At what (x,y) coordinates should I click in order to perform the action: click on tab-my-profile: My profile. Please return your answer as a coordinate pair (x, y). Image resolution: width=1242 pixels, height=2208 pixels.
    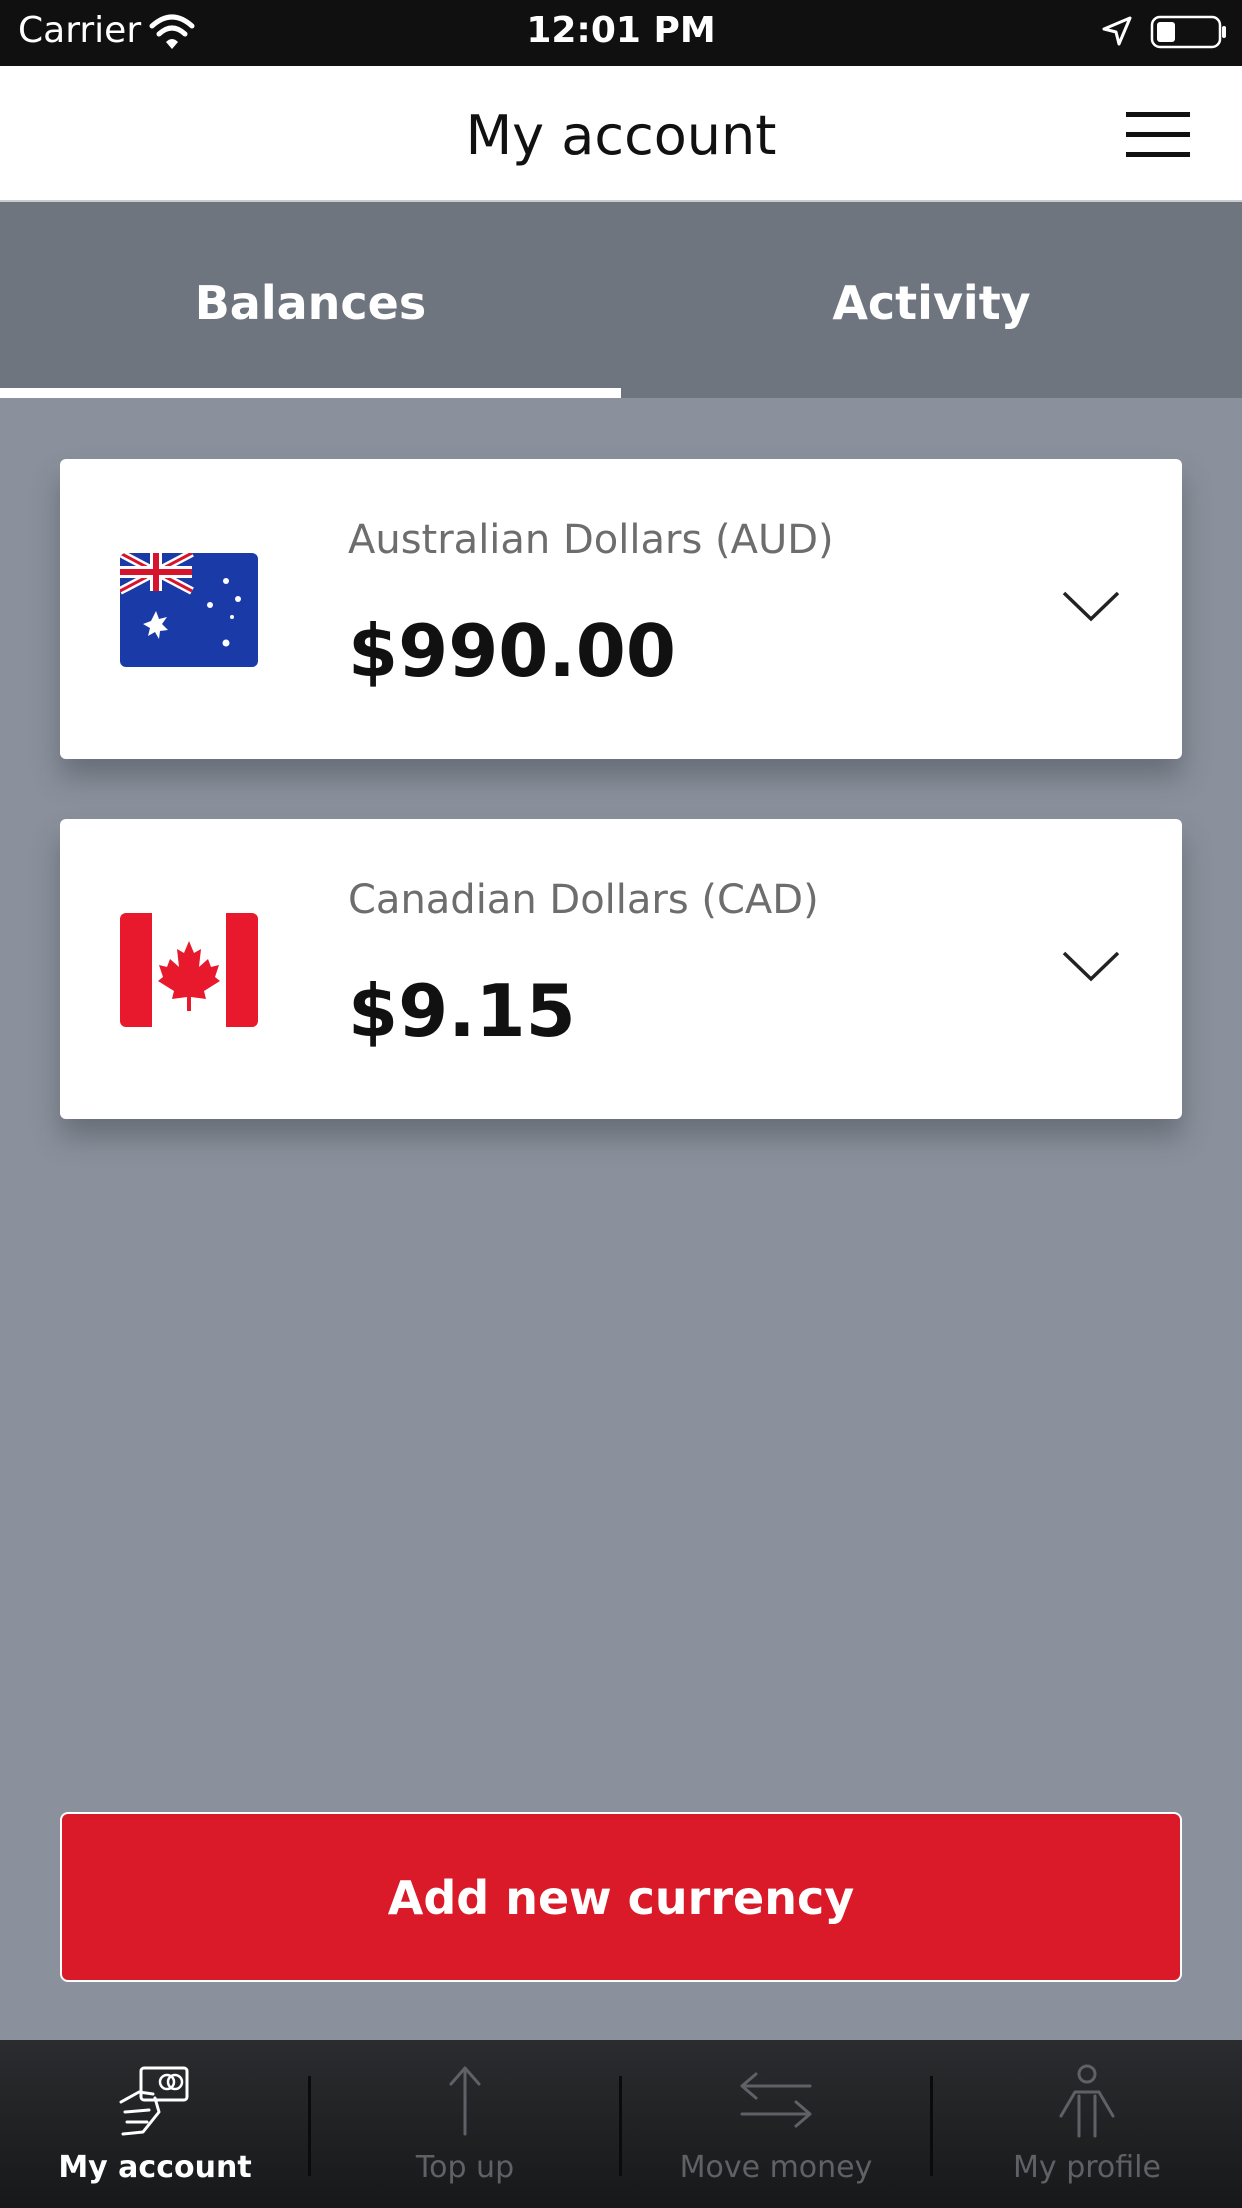
    Looking at the image, I should click on (1087, 2124).